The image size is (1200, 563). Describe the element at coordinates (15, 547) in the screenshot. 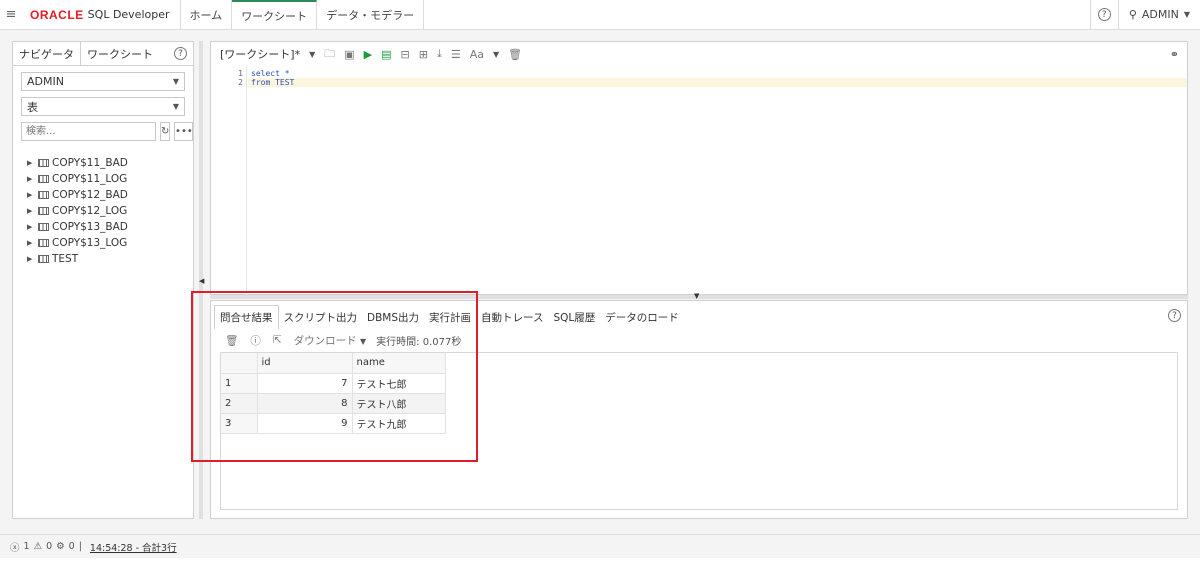

I see `error-icon: ⓧ` at that location.